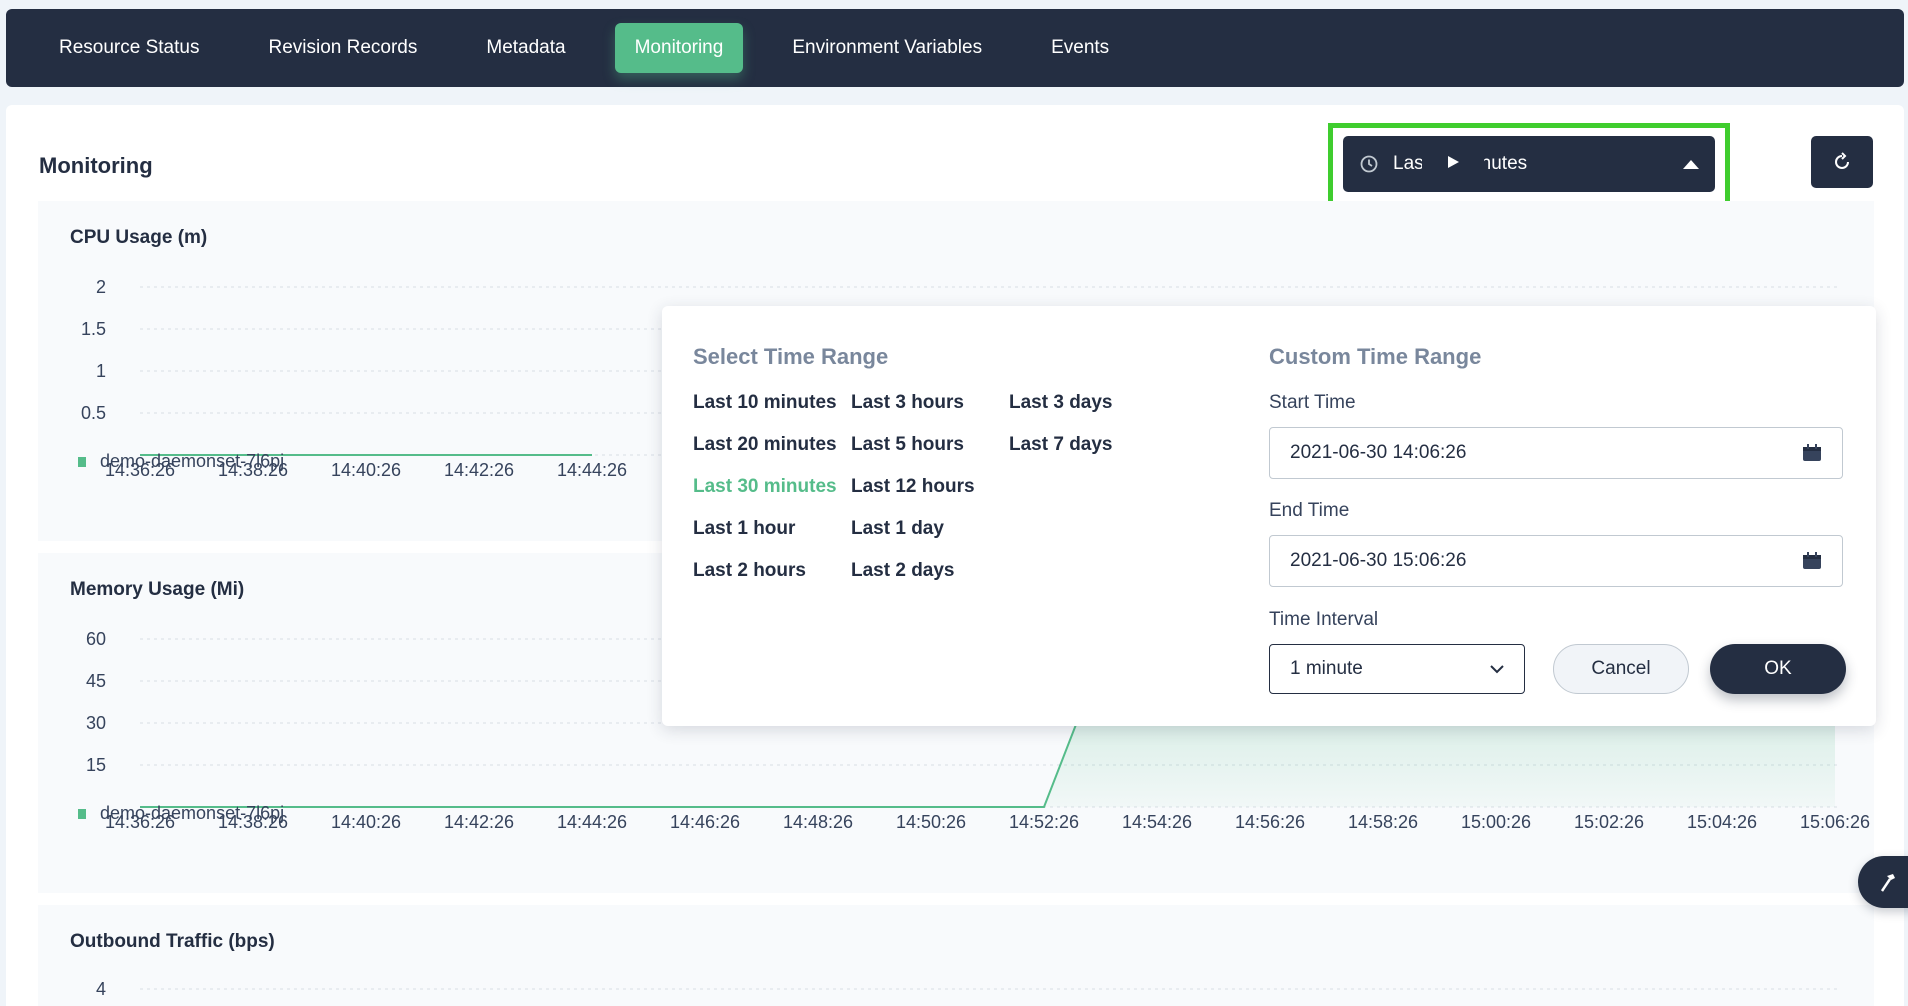  I want to click on range-option: Last 12 hours, so click(913, 487).